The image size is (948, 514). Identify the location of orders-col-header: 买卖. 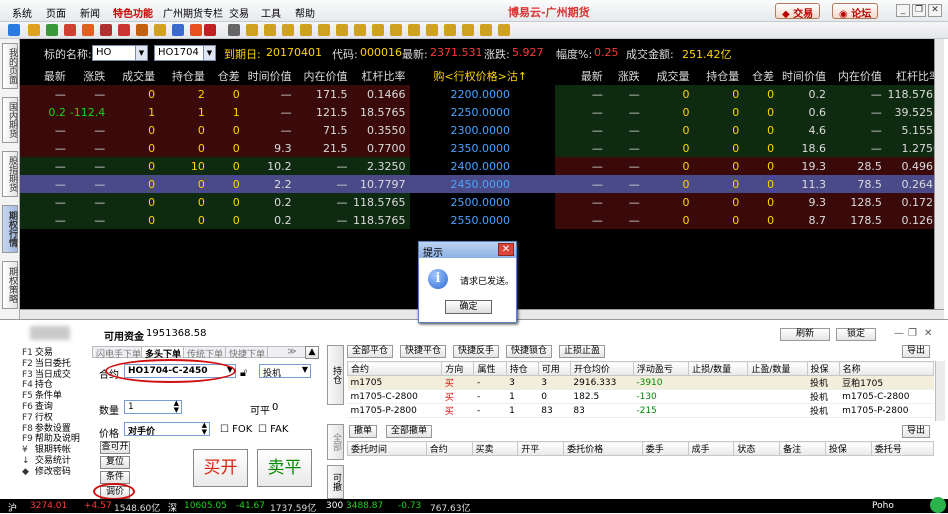
(495, 448).